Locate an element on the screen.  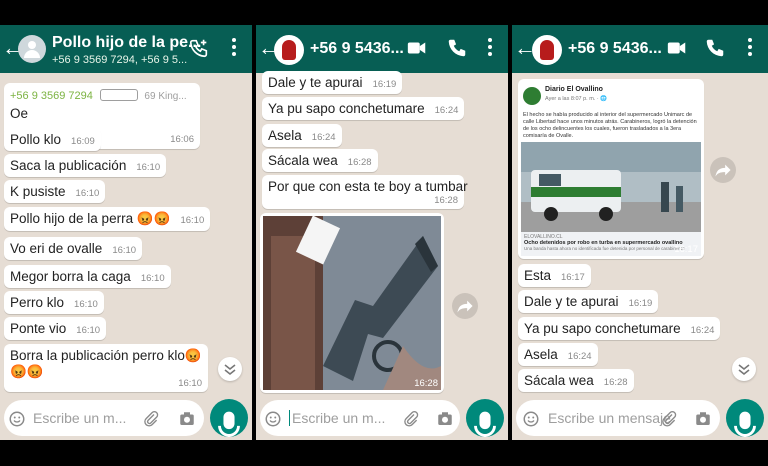
image-message: 16:28 is located at coordinates (352, 303).